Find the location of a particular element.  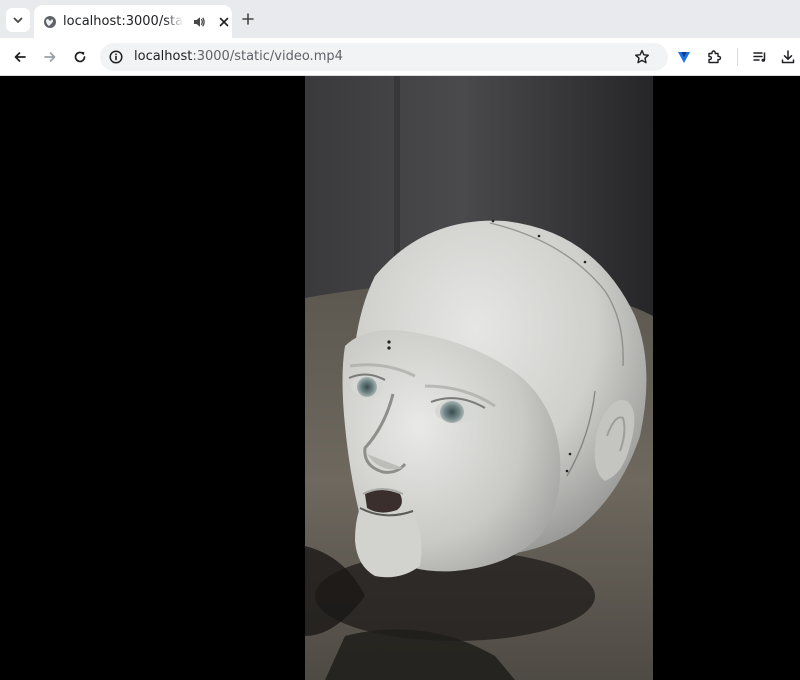

close-icon is located at coordinates (224, 21).